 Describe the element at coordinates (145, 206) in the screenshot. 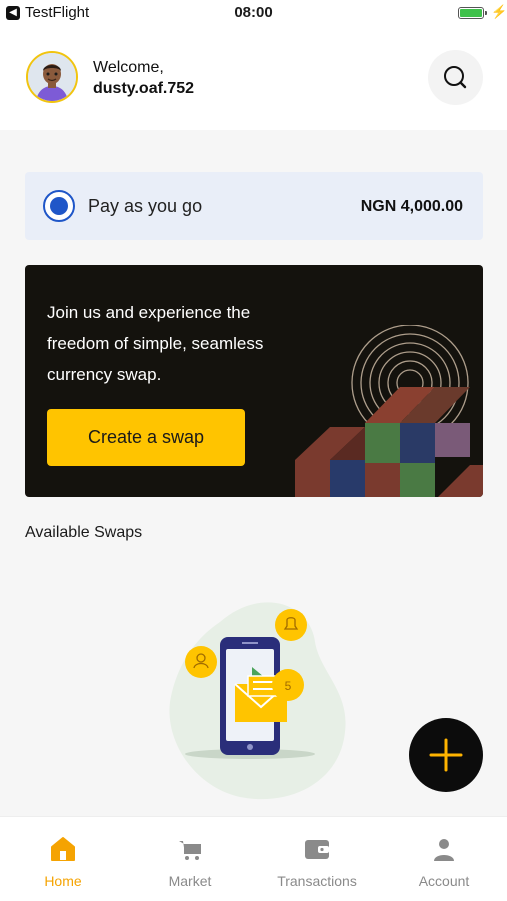

I see `plan-label: Pay as you go` at that location.